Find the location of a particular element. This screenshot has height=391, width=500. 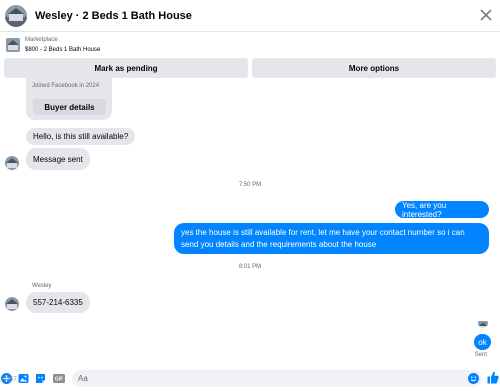

like-icon is located at coordinates (493, 377).